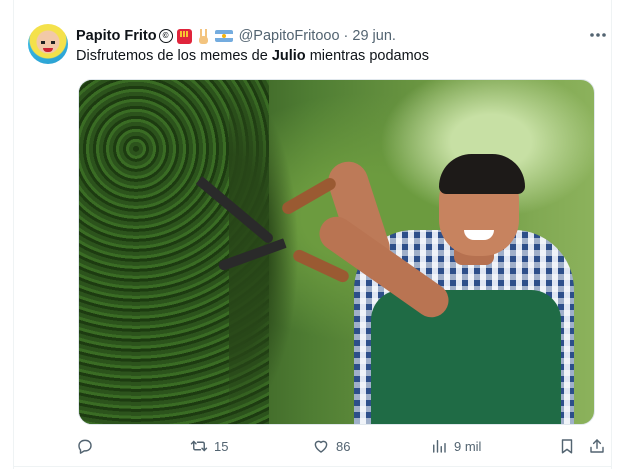 The height and width of the screenshot is (469, 627). Describe the element at coordinates (288, 56) in the screenshot. I see `tweet-text-bold: Julio` at that location.